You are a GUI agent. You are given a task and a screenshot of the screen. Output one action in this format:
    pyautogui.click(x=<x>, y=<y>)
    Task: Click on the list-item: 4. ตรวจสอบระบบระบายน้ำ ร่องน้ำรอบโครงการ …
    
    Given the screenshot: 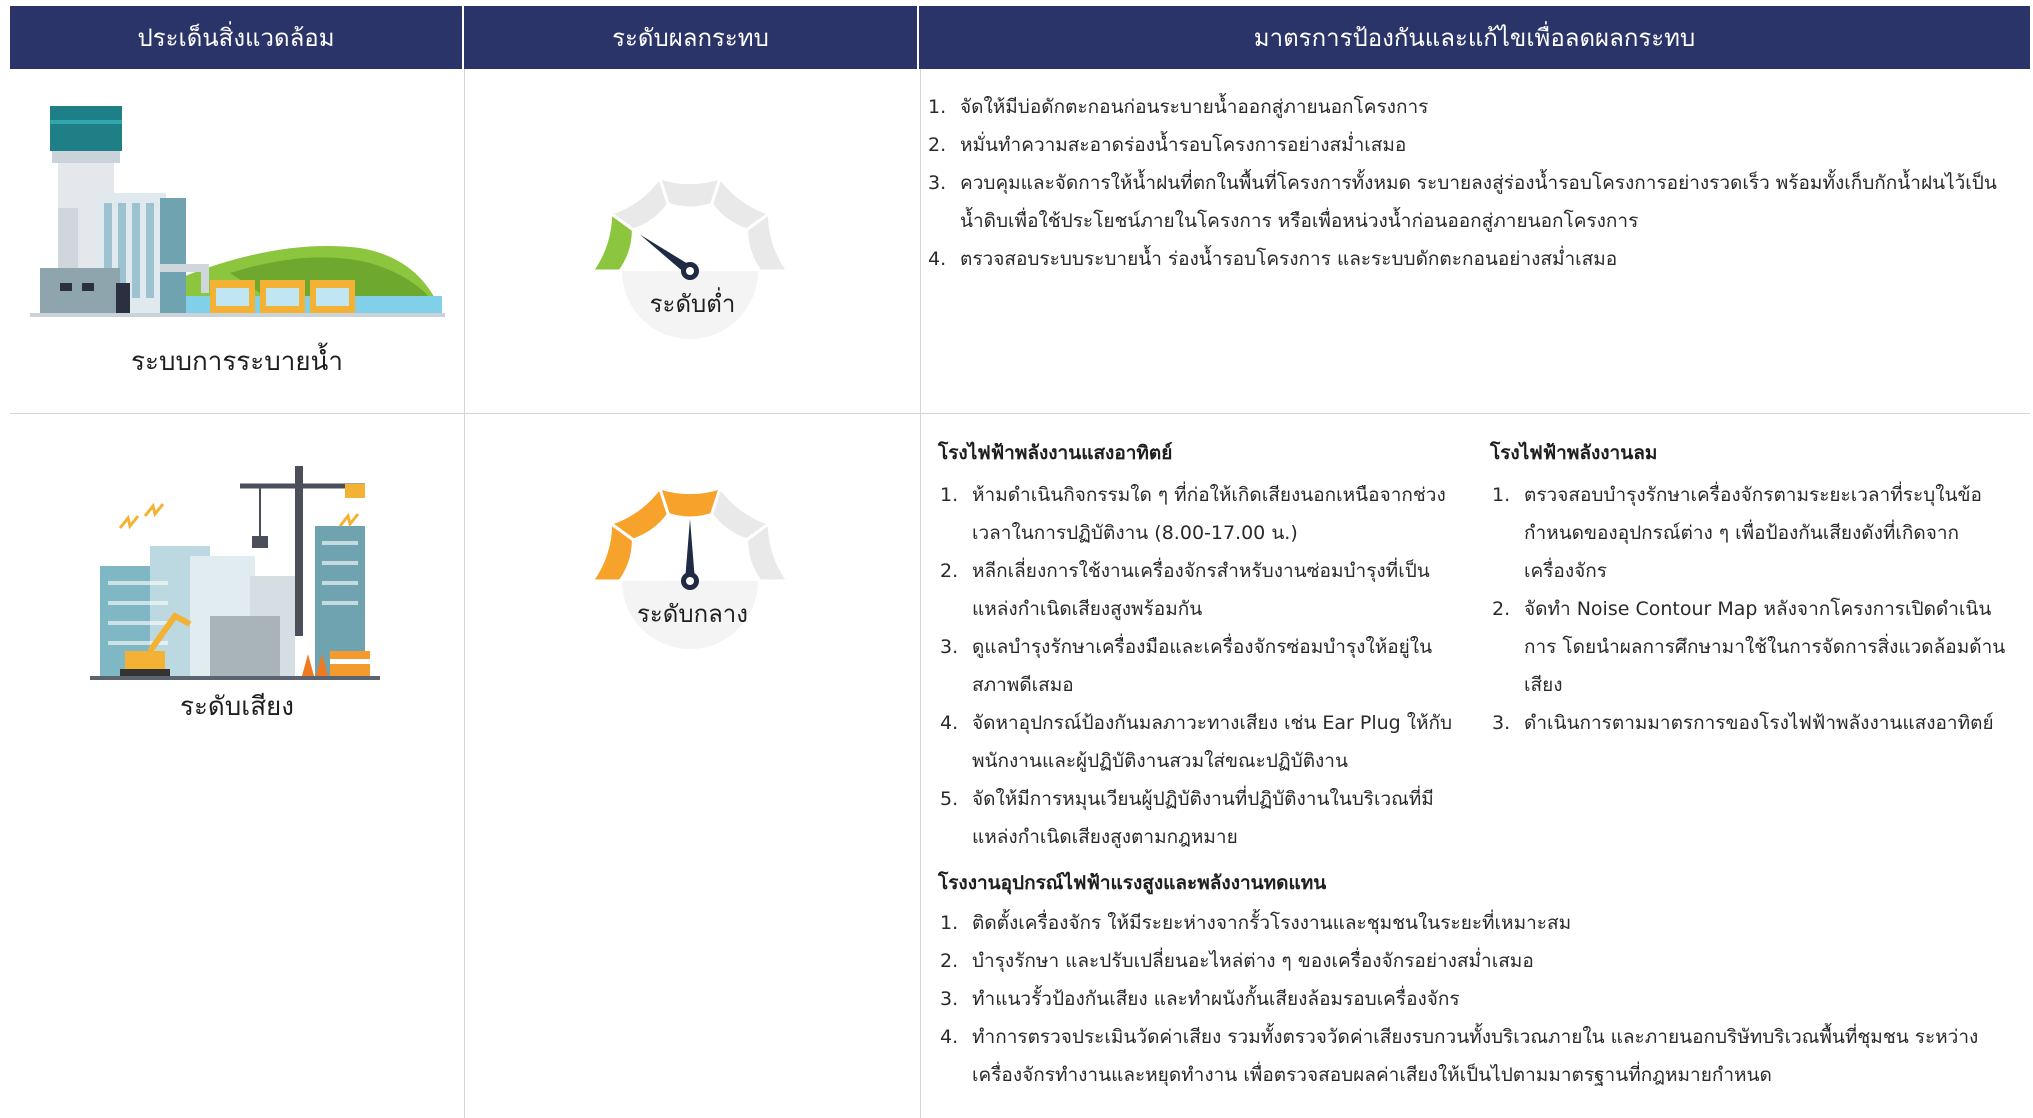 What is the action you would take?
    pyautogui.click(x=1470, y=259)
    